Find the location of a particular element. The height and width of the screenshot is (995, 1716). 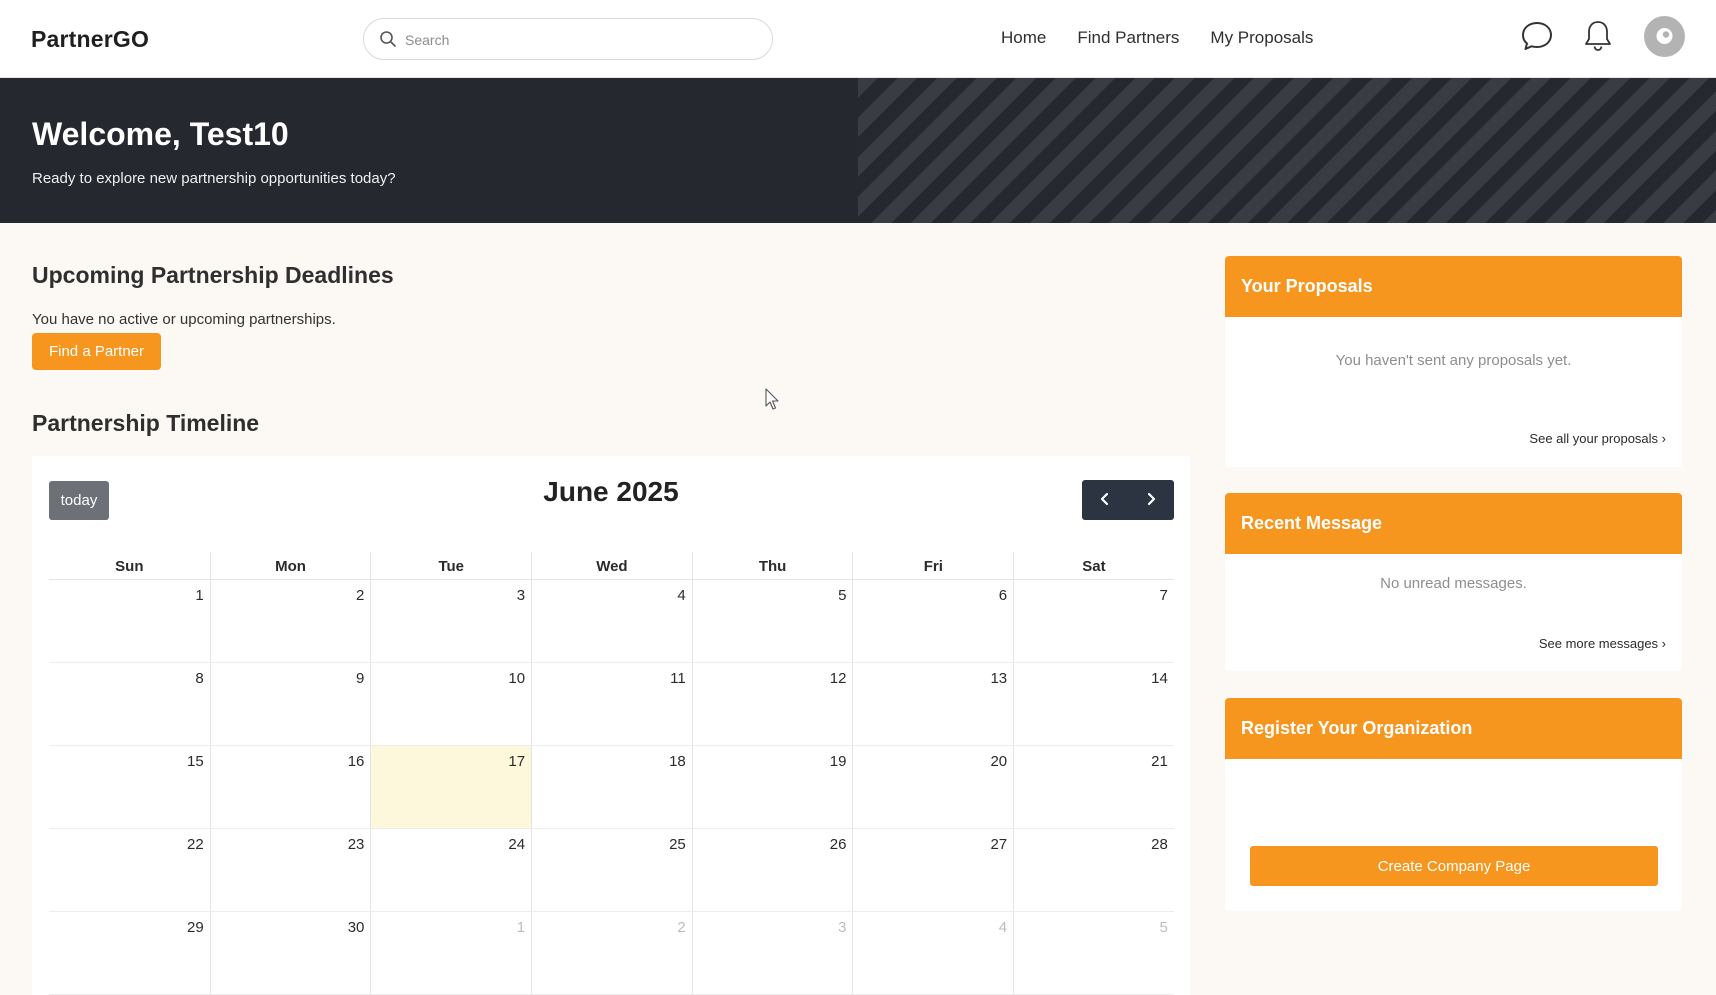

weekday-wed: Wed is located at coordinates (611, 565).